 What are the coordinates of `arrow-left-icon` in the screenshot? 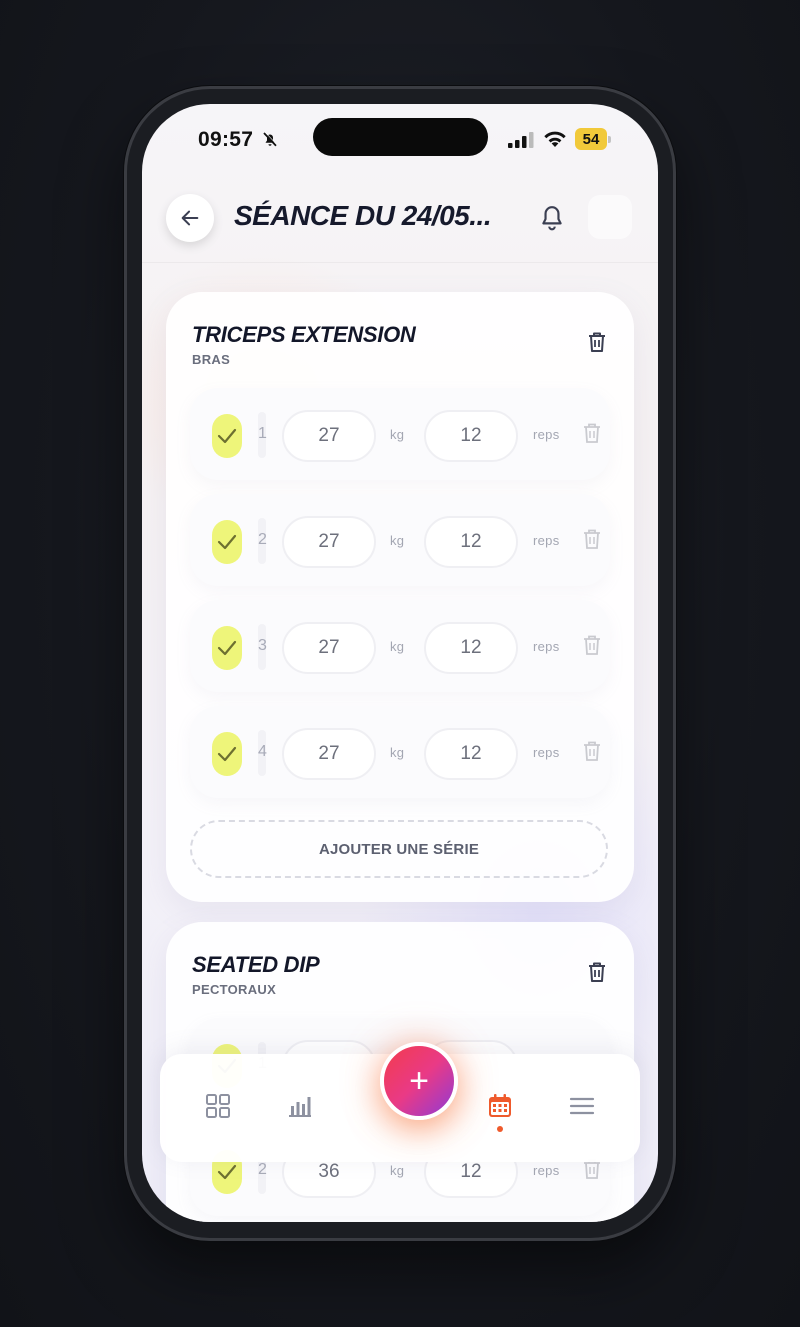 It's located at (190, 218).